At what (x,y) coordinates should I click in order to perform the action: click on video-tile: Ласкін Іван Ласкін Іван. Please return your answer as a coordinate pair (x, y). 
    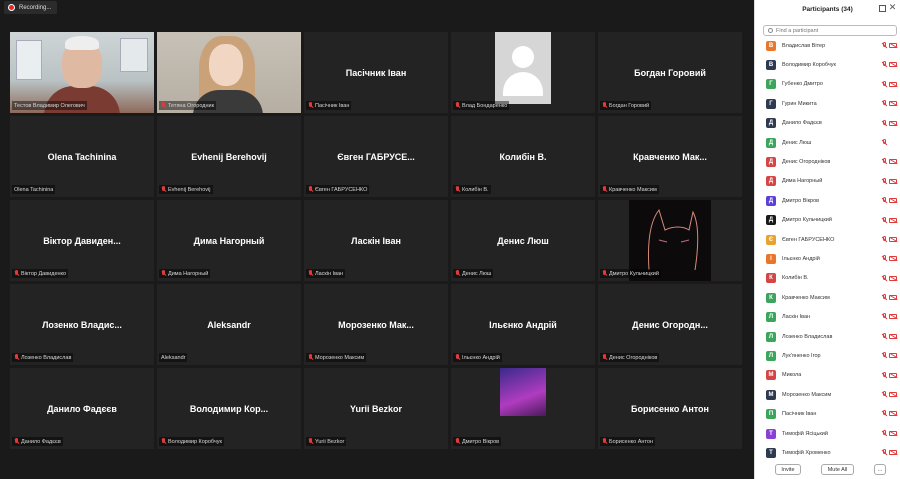
    Looking at the image, I should click on (376, 240).